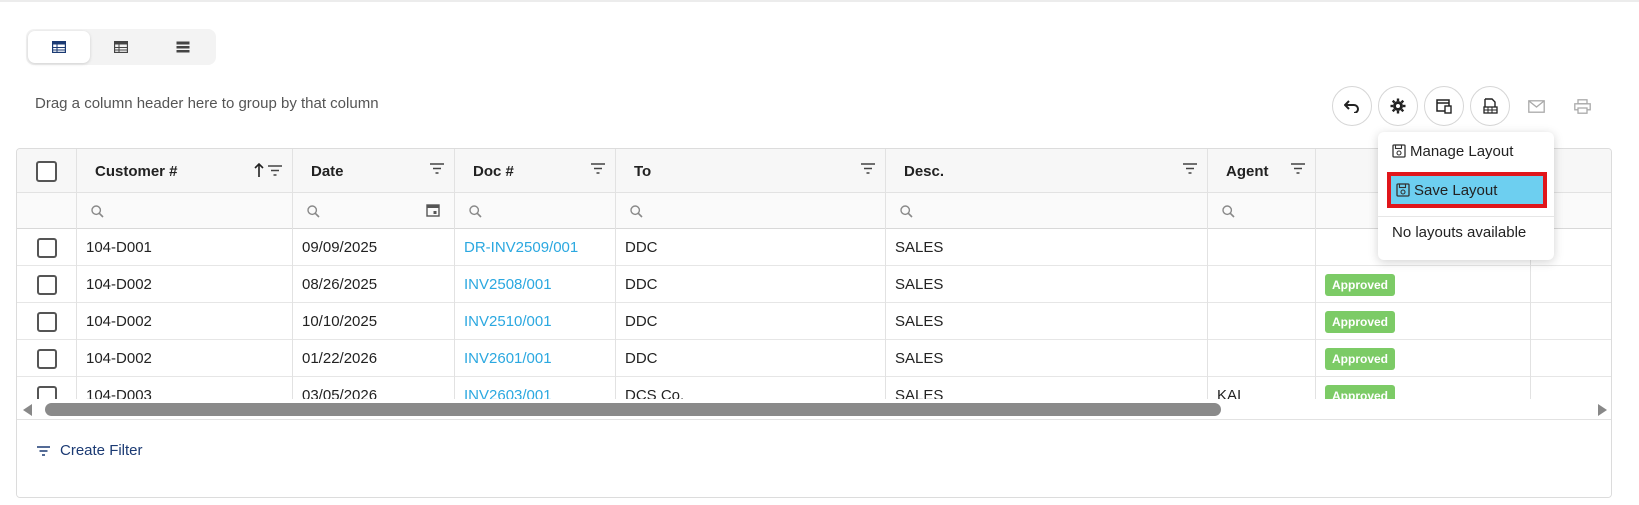 The height and width of the screenshot is (505, 1639). Describe the element at coordinates (535, 171) in the screenshot. I see `column-header-doc: Doc #` at that location.